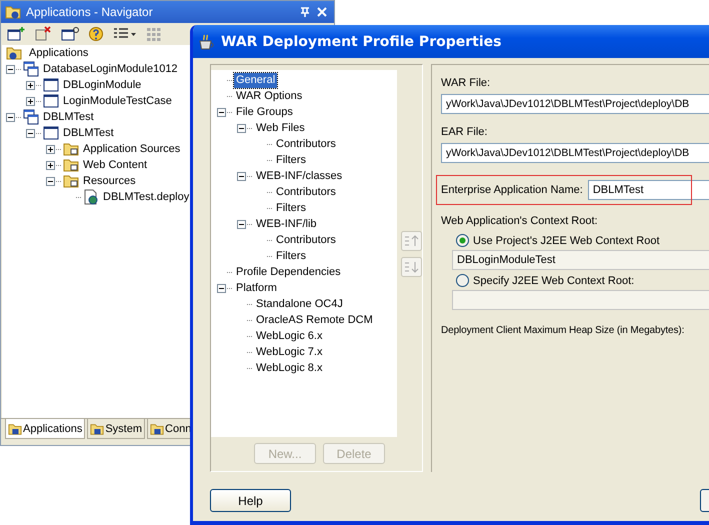  I want to click on field-label: WAR File:, so click(465, 83).